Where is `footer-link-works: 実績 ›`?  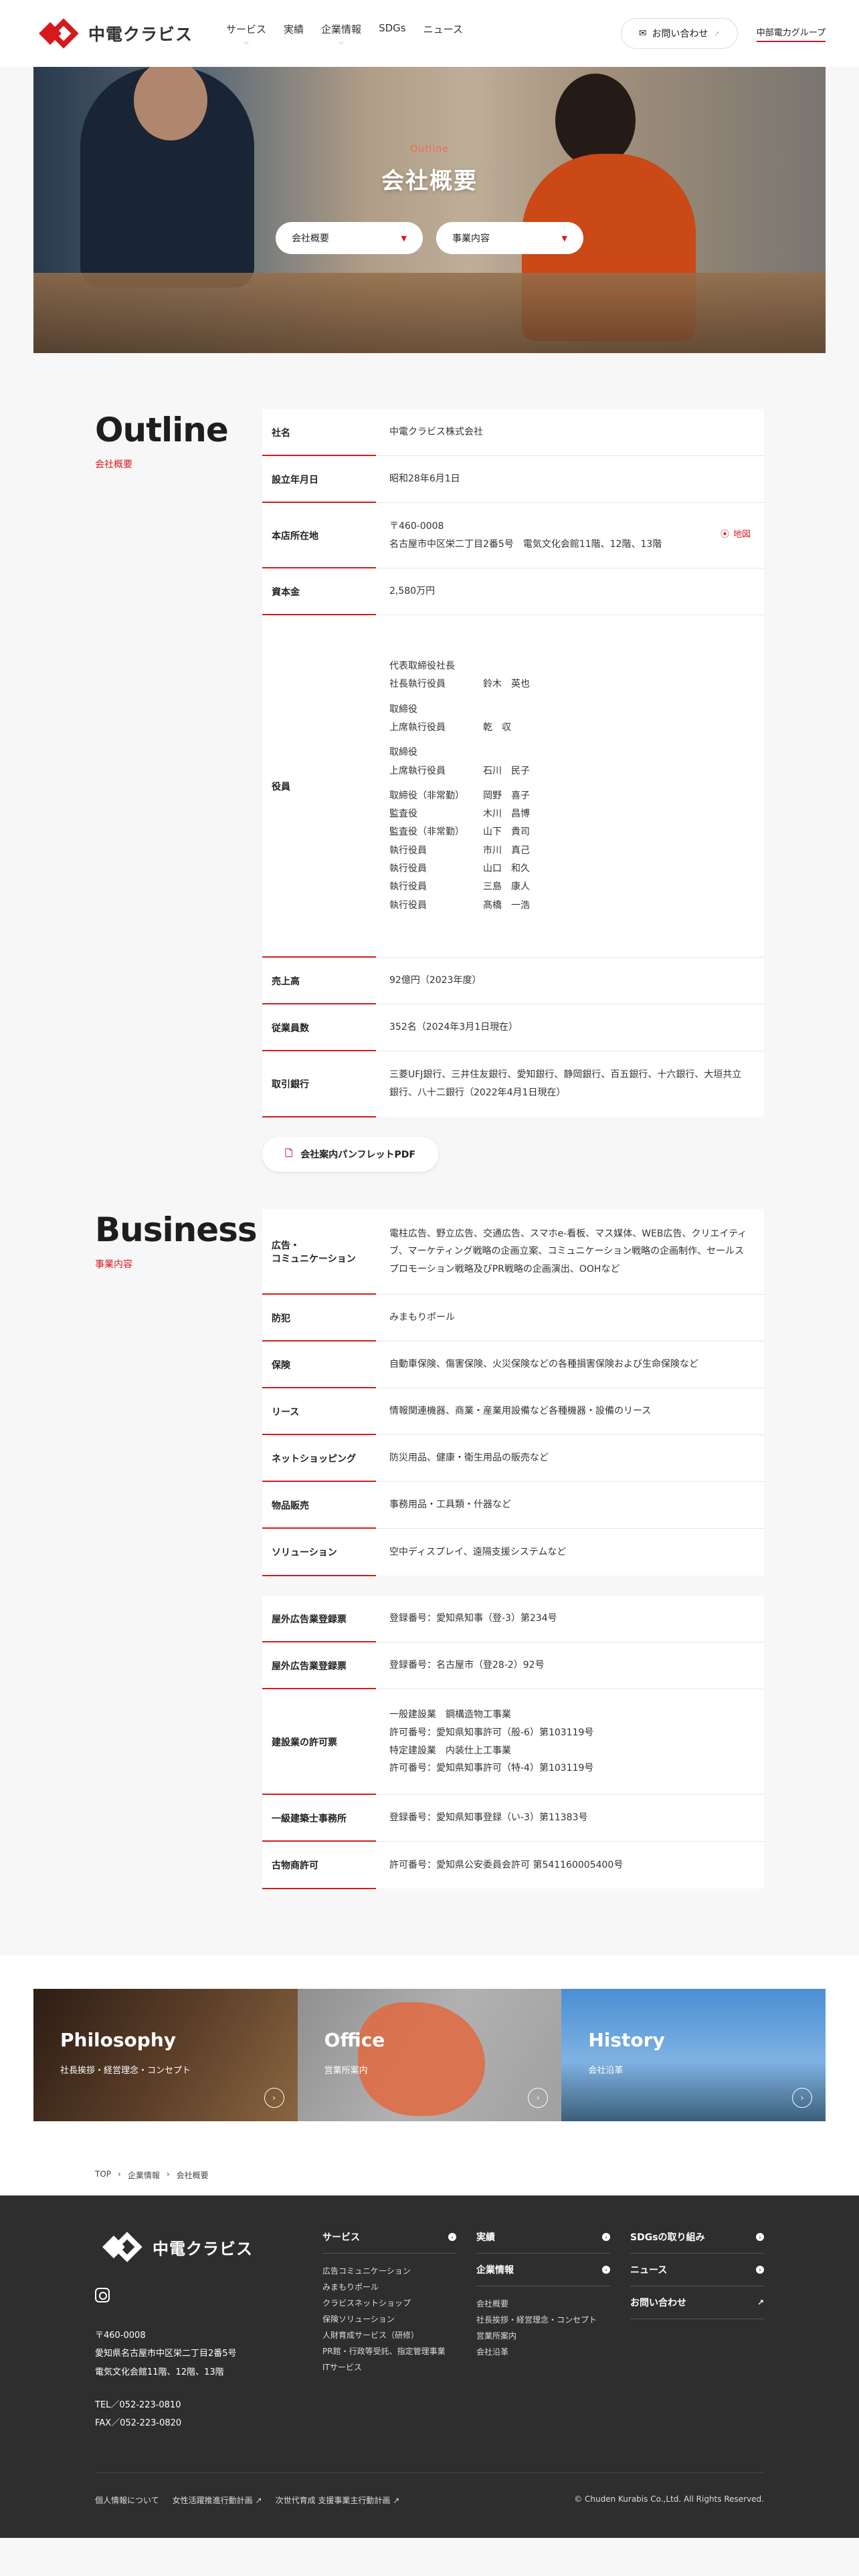
footer-link-works: 実績 › is located at coordinates (543, 2242).